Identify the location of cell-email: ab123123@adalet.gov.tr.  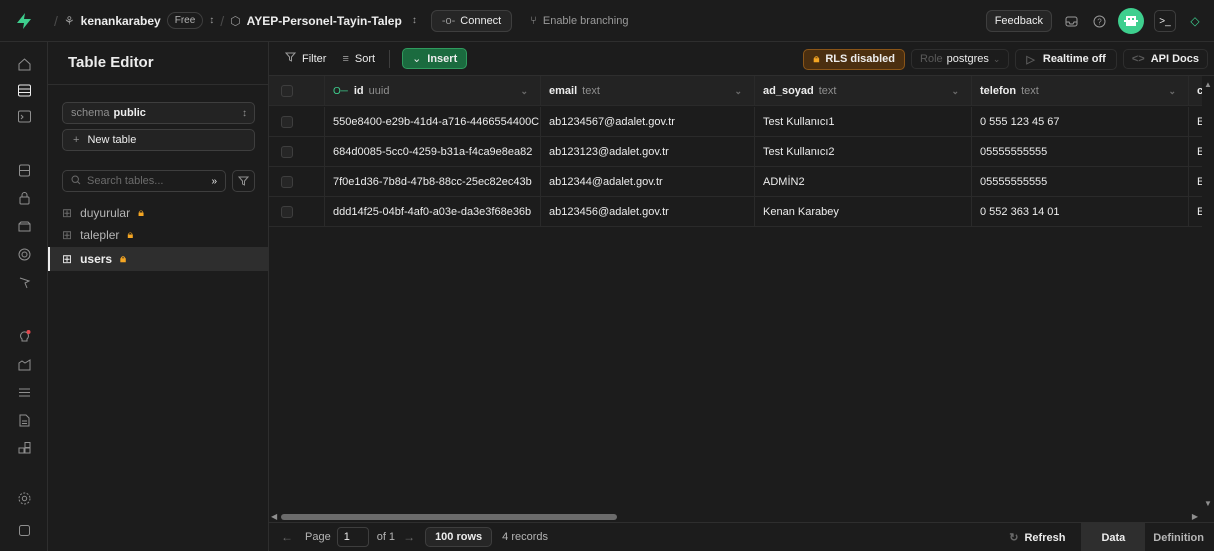
(648, 152).